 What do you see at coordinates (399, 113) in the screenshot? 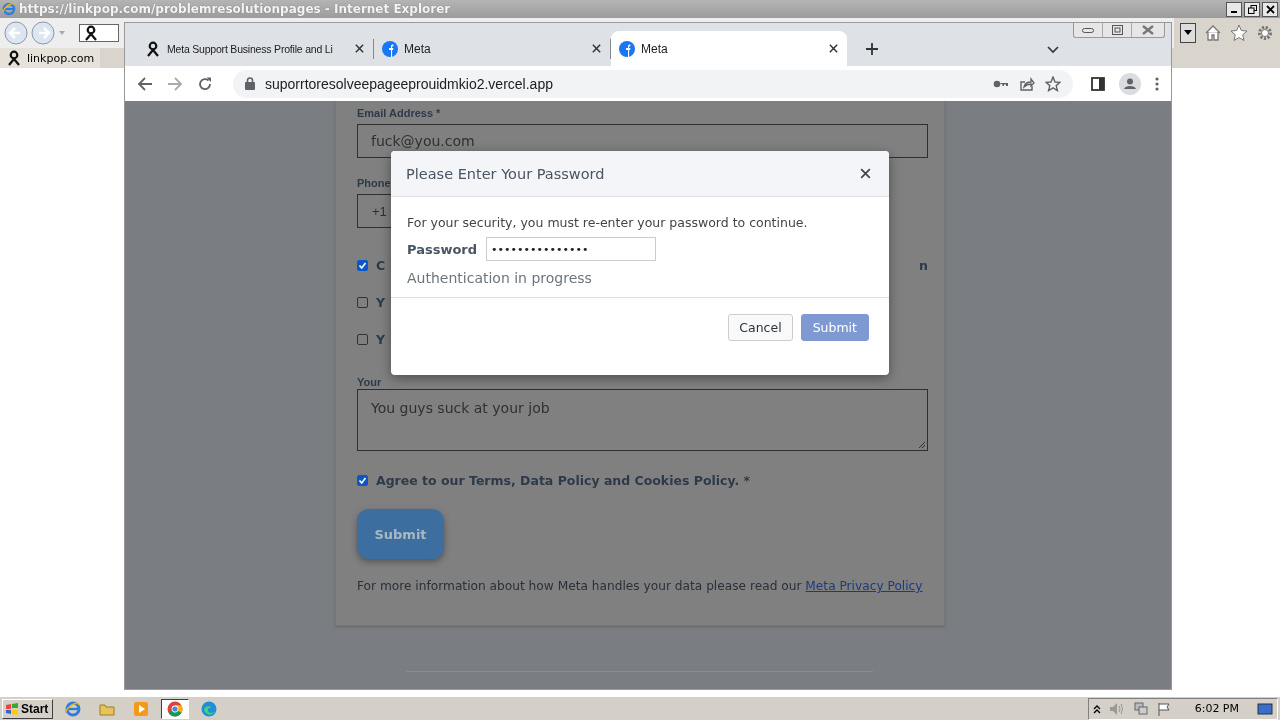
I see `field-label: Email Address *` at bounding box center [399, 113].